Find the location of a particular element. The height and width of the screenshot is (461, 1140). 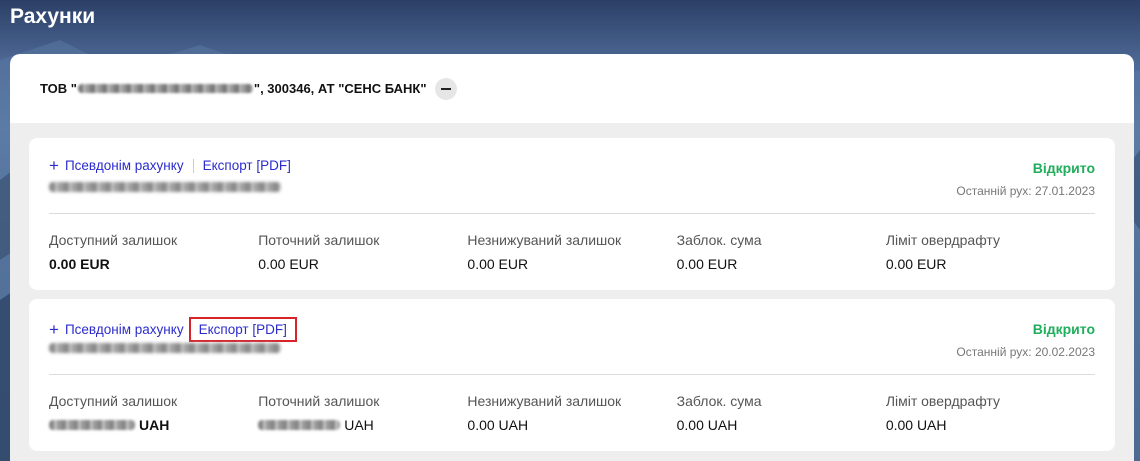

redacted-company-name is located at coordinates (165, 88).